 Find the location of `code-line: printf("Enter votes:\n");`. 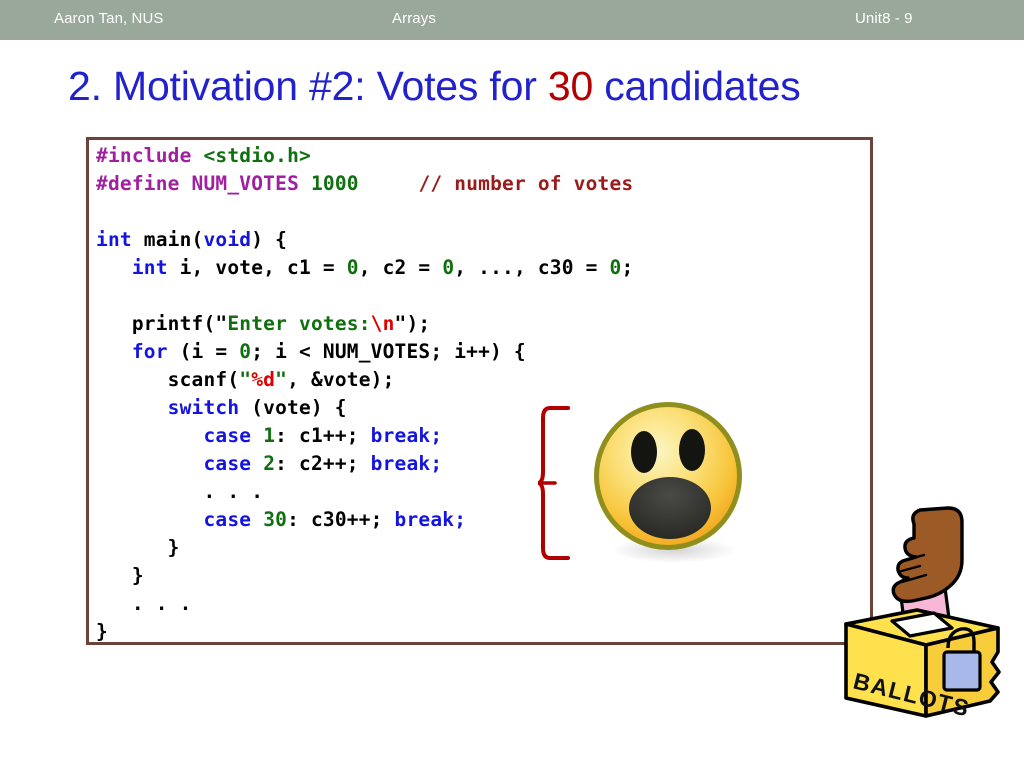

code-line: printf("Enter votes:\n"); is located at coordinates (263, 323).